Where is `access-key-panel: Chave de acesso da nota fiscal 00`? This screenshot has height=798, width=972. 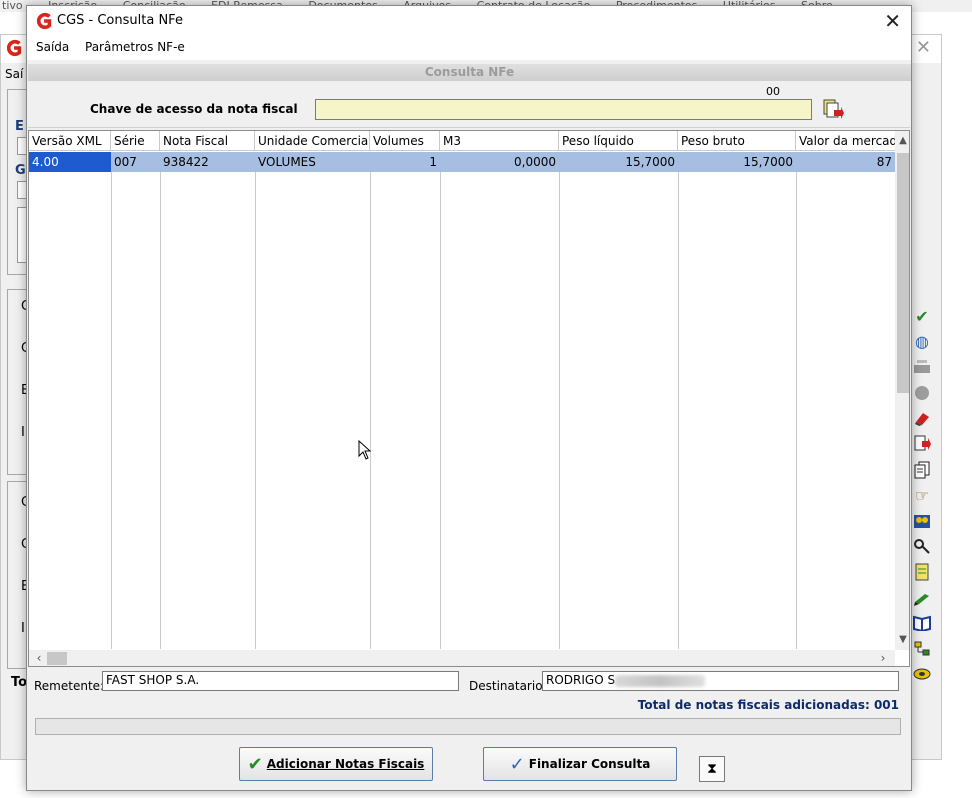
access-key-panel: Chave de acesso da nota fiscal 00 is located at coordinates (469, 105).